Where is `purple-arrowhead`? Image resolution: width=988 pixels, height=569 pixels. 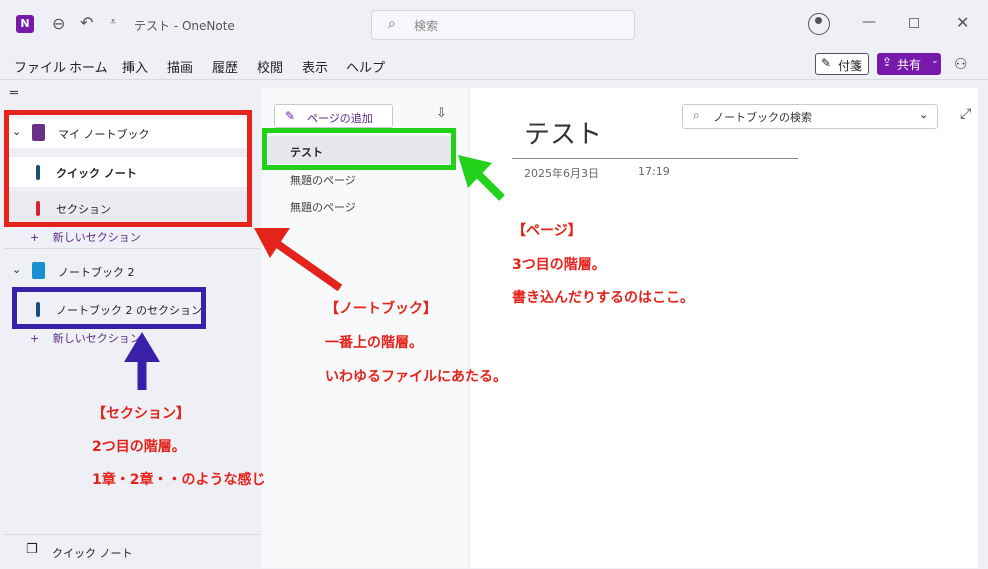 purple-arrowhead is located at coordinates (142, 347).